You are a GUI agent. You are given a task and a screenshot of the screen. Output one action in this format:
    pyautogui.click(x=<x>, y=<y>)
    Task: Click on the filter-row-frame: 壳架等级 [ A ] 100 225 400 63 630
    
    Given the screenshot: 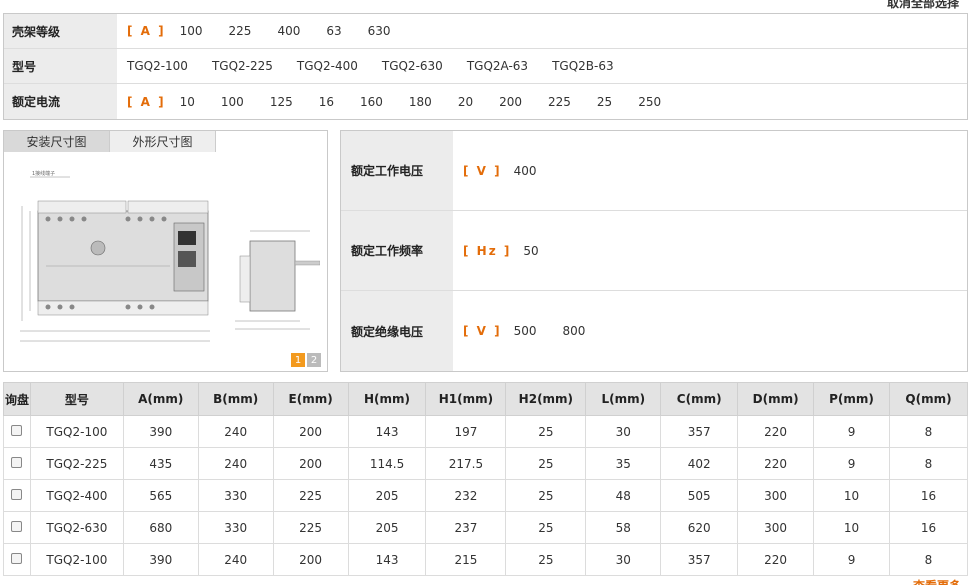 What is the action you would take?
    pyautogui.click(x=485, y=31)
    